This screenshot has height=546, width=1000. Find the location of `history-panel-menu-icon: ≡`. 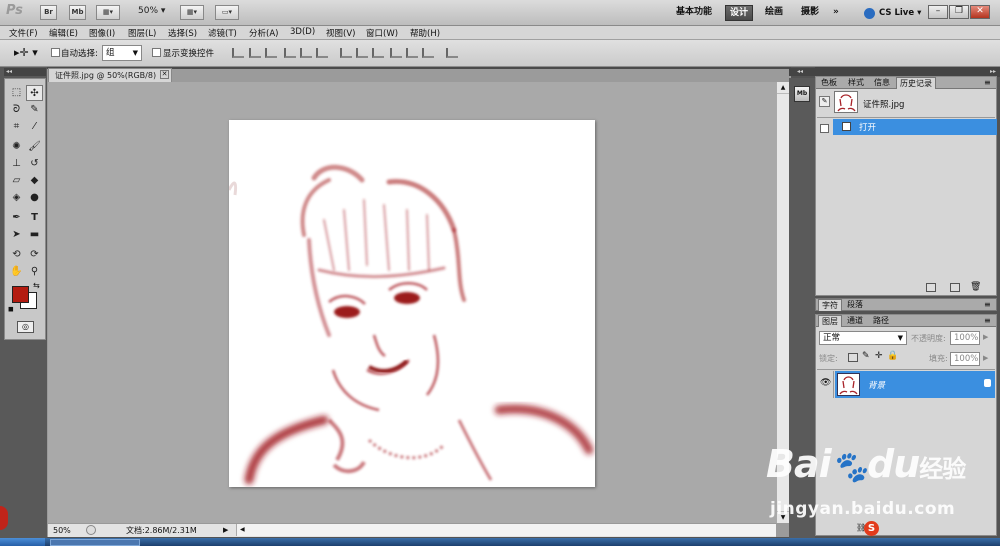

history-panel-menu-icon: ≡ is located at coordinates (987, 82).